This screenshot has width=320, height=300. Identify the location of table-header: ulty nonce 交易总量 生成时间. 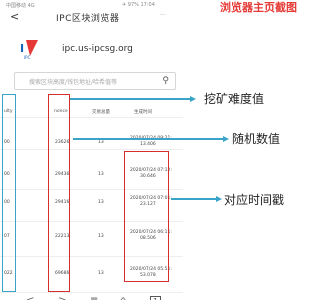
(91, 111).